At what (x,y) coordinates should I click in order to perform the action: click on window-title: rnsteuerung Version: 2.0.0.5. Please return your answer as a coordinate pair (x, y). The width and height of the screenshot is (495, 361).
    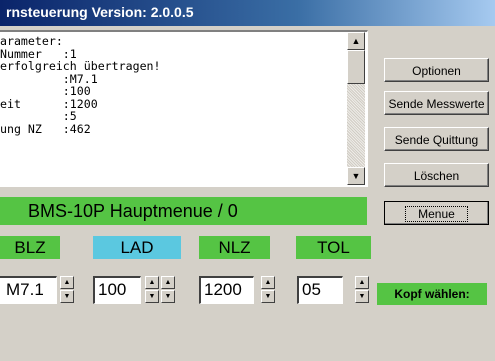
    Looking at the image, I should click on (100, 12).